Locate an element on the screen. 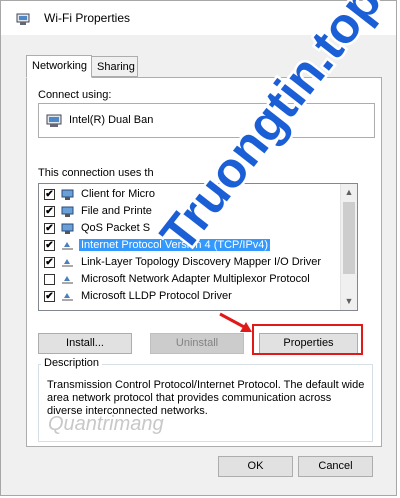 The image size is (400, 498). window-title: Wi-Fi Properties is located at coordinates (87, 18).